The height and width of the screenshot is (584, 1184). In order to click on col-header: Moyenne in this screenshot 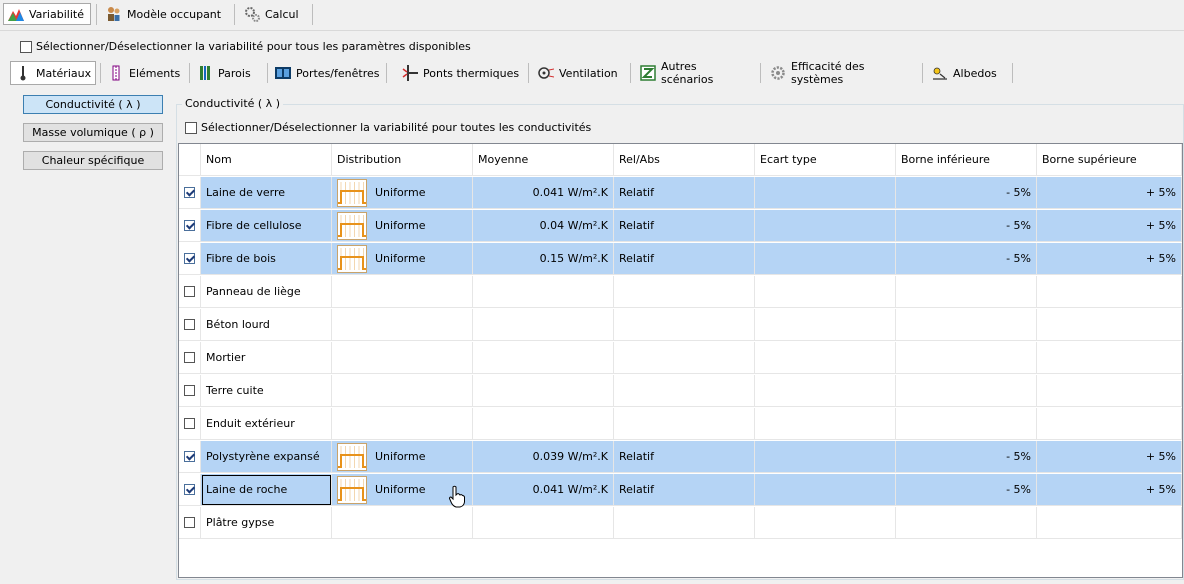, I will do `click(543, 160)`.